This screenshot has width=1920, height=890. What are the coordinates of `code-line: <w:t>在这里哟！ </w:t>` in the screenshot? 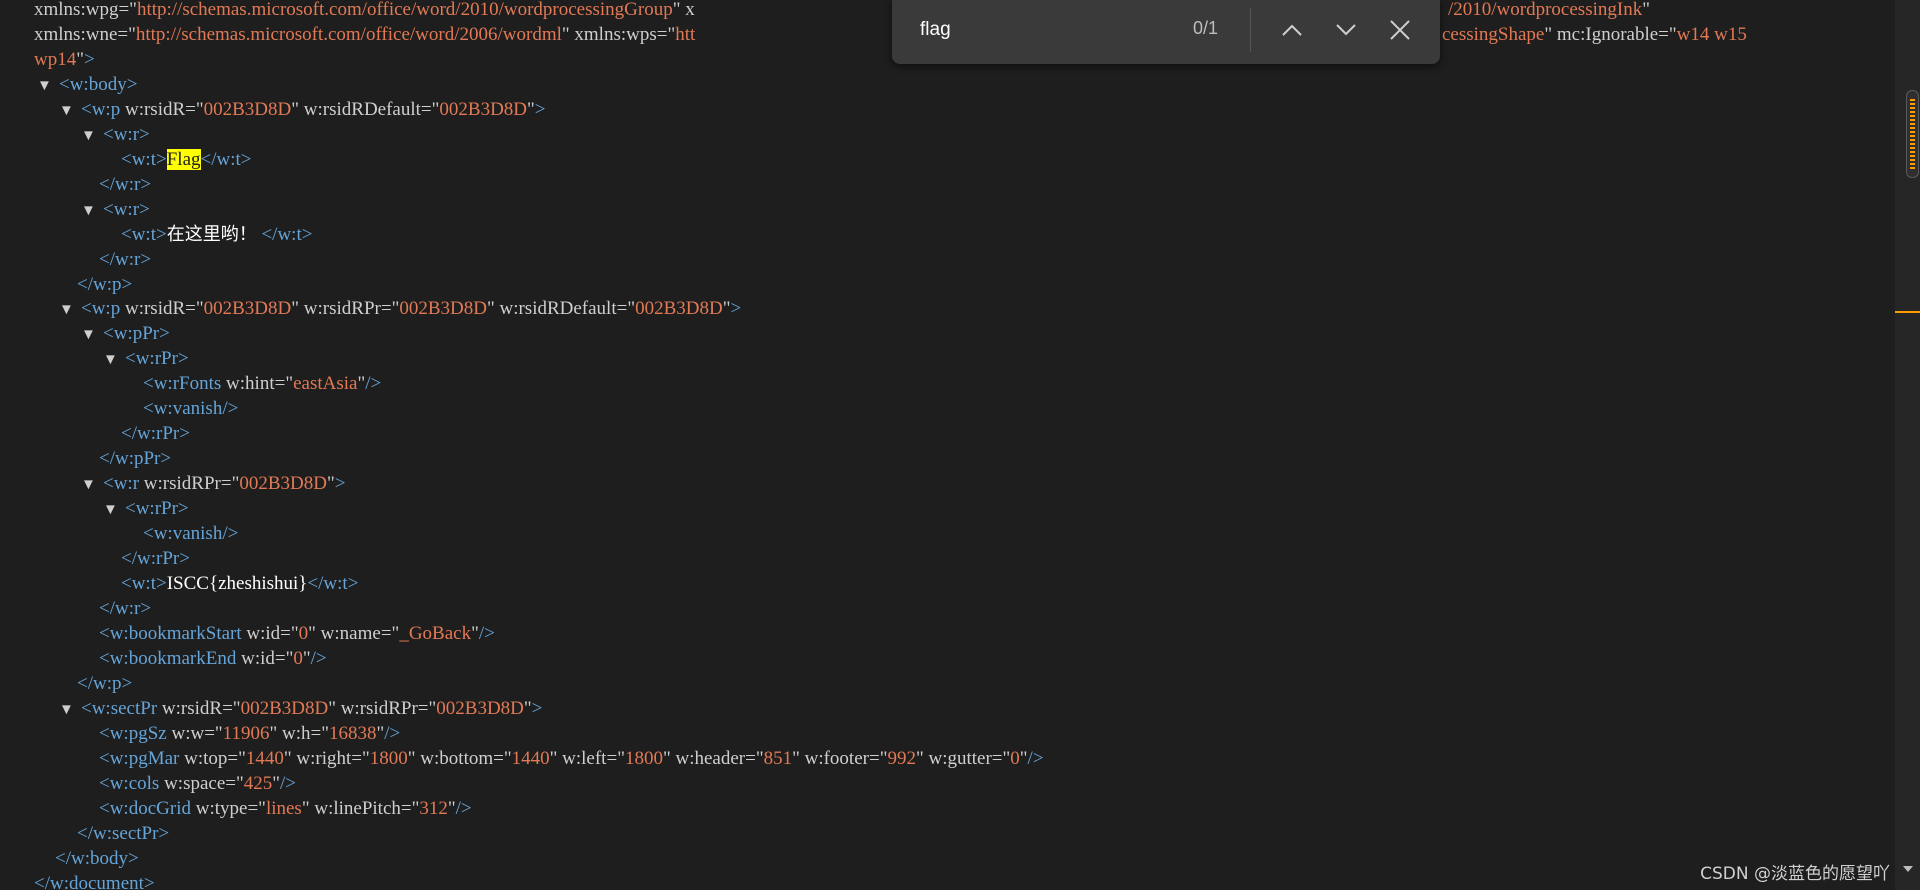 It's located at (217, 234).